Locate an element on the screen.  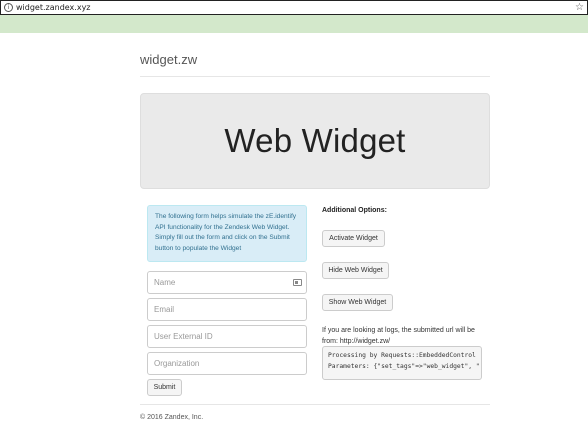
green-banner is located at coordinates (294, 24).